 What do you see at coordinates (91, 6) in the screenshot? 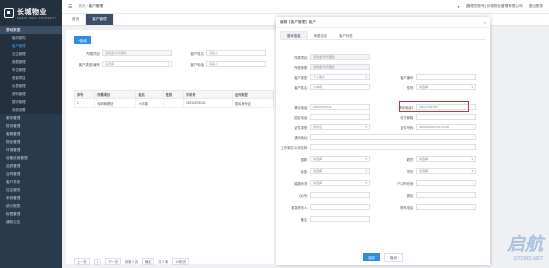
I see `breadcrumb: 首页 / 客户管理` at bounding box center [91, 6].